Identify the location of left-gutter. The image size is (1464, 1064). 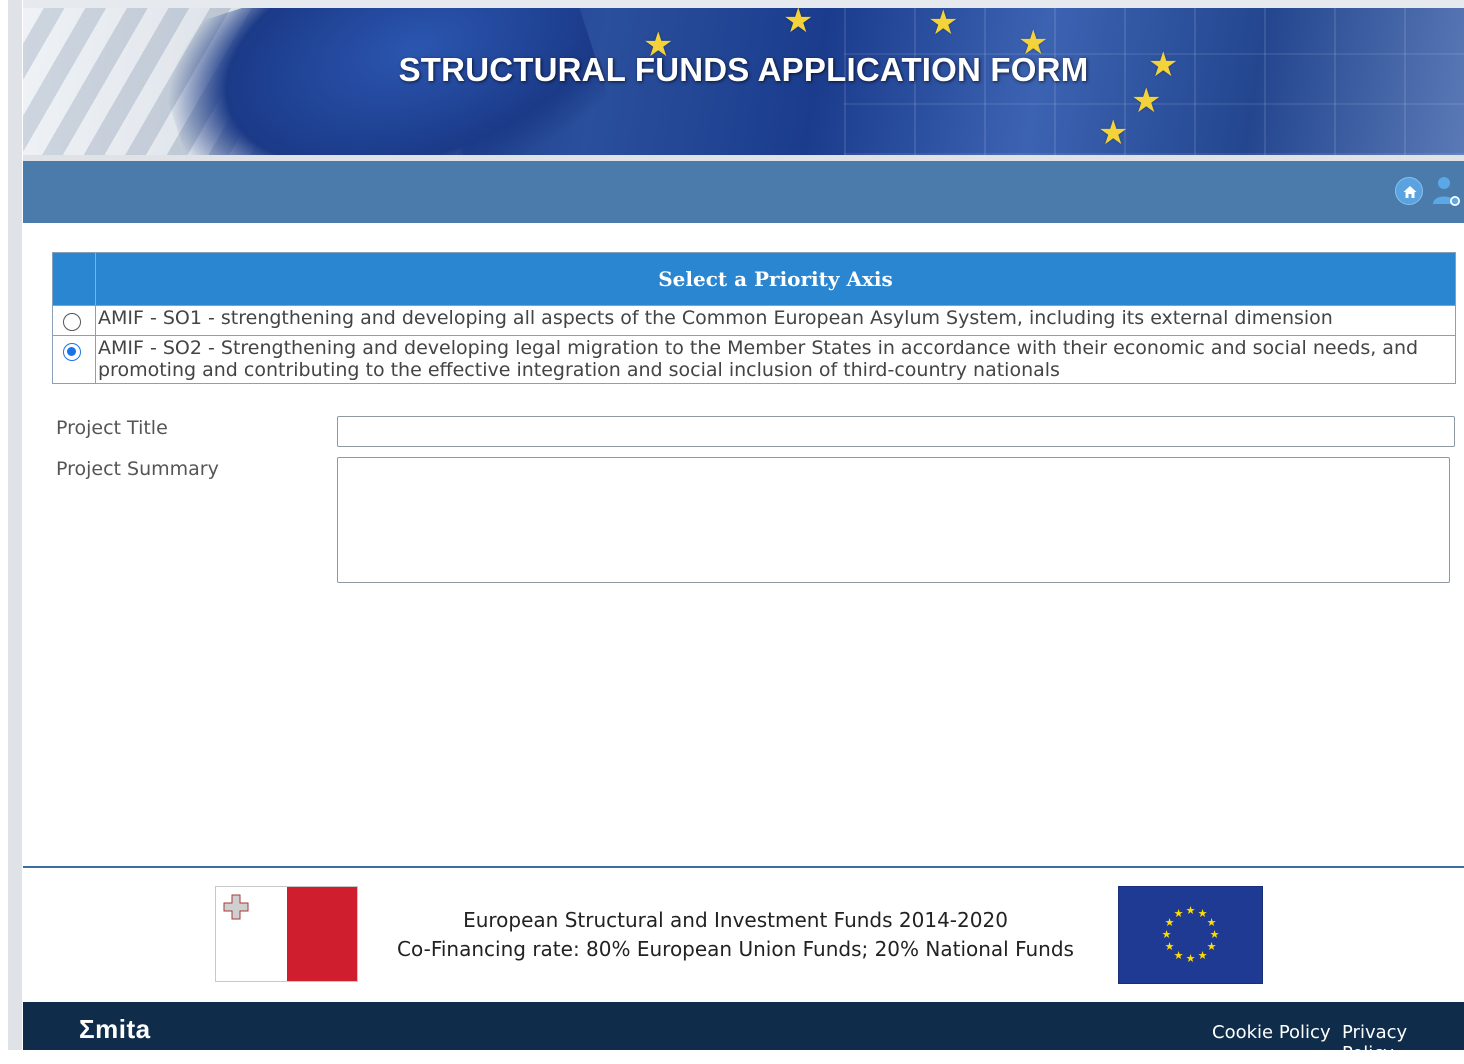
(11, 525).